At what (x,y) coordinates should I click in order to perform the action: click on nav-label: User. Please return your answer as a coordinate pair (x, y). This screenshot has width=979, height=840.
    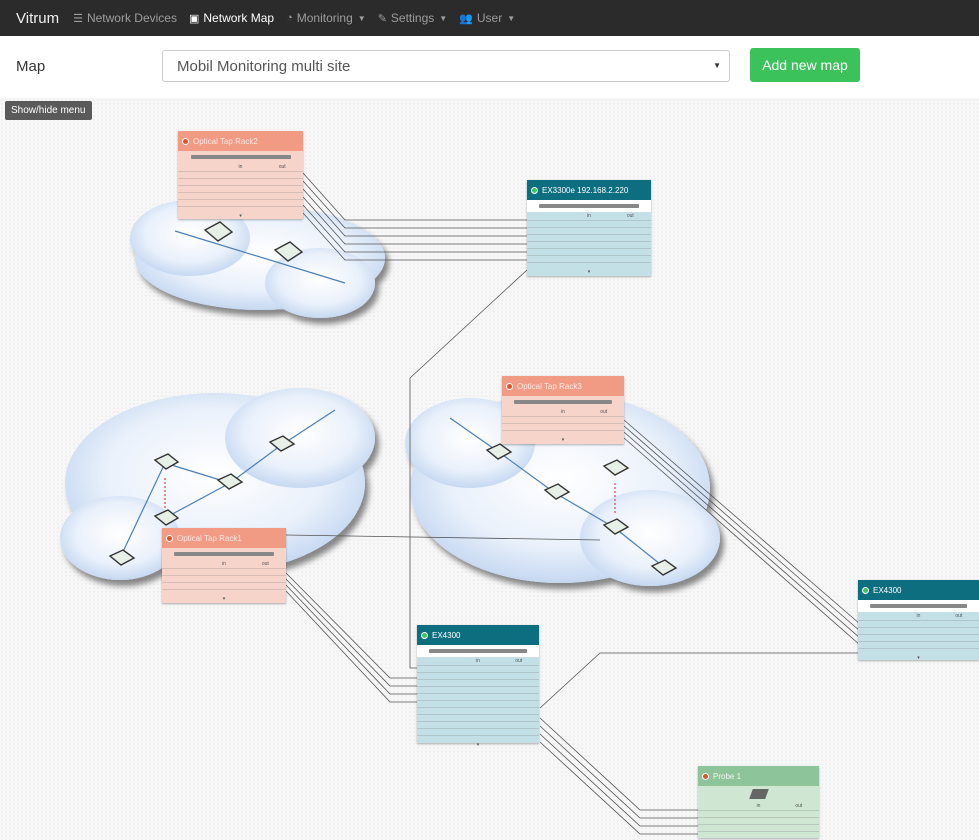
    Looking at the image, I should click on (489, 18).